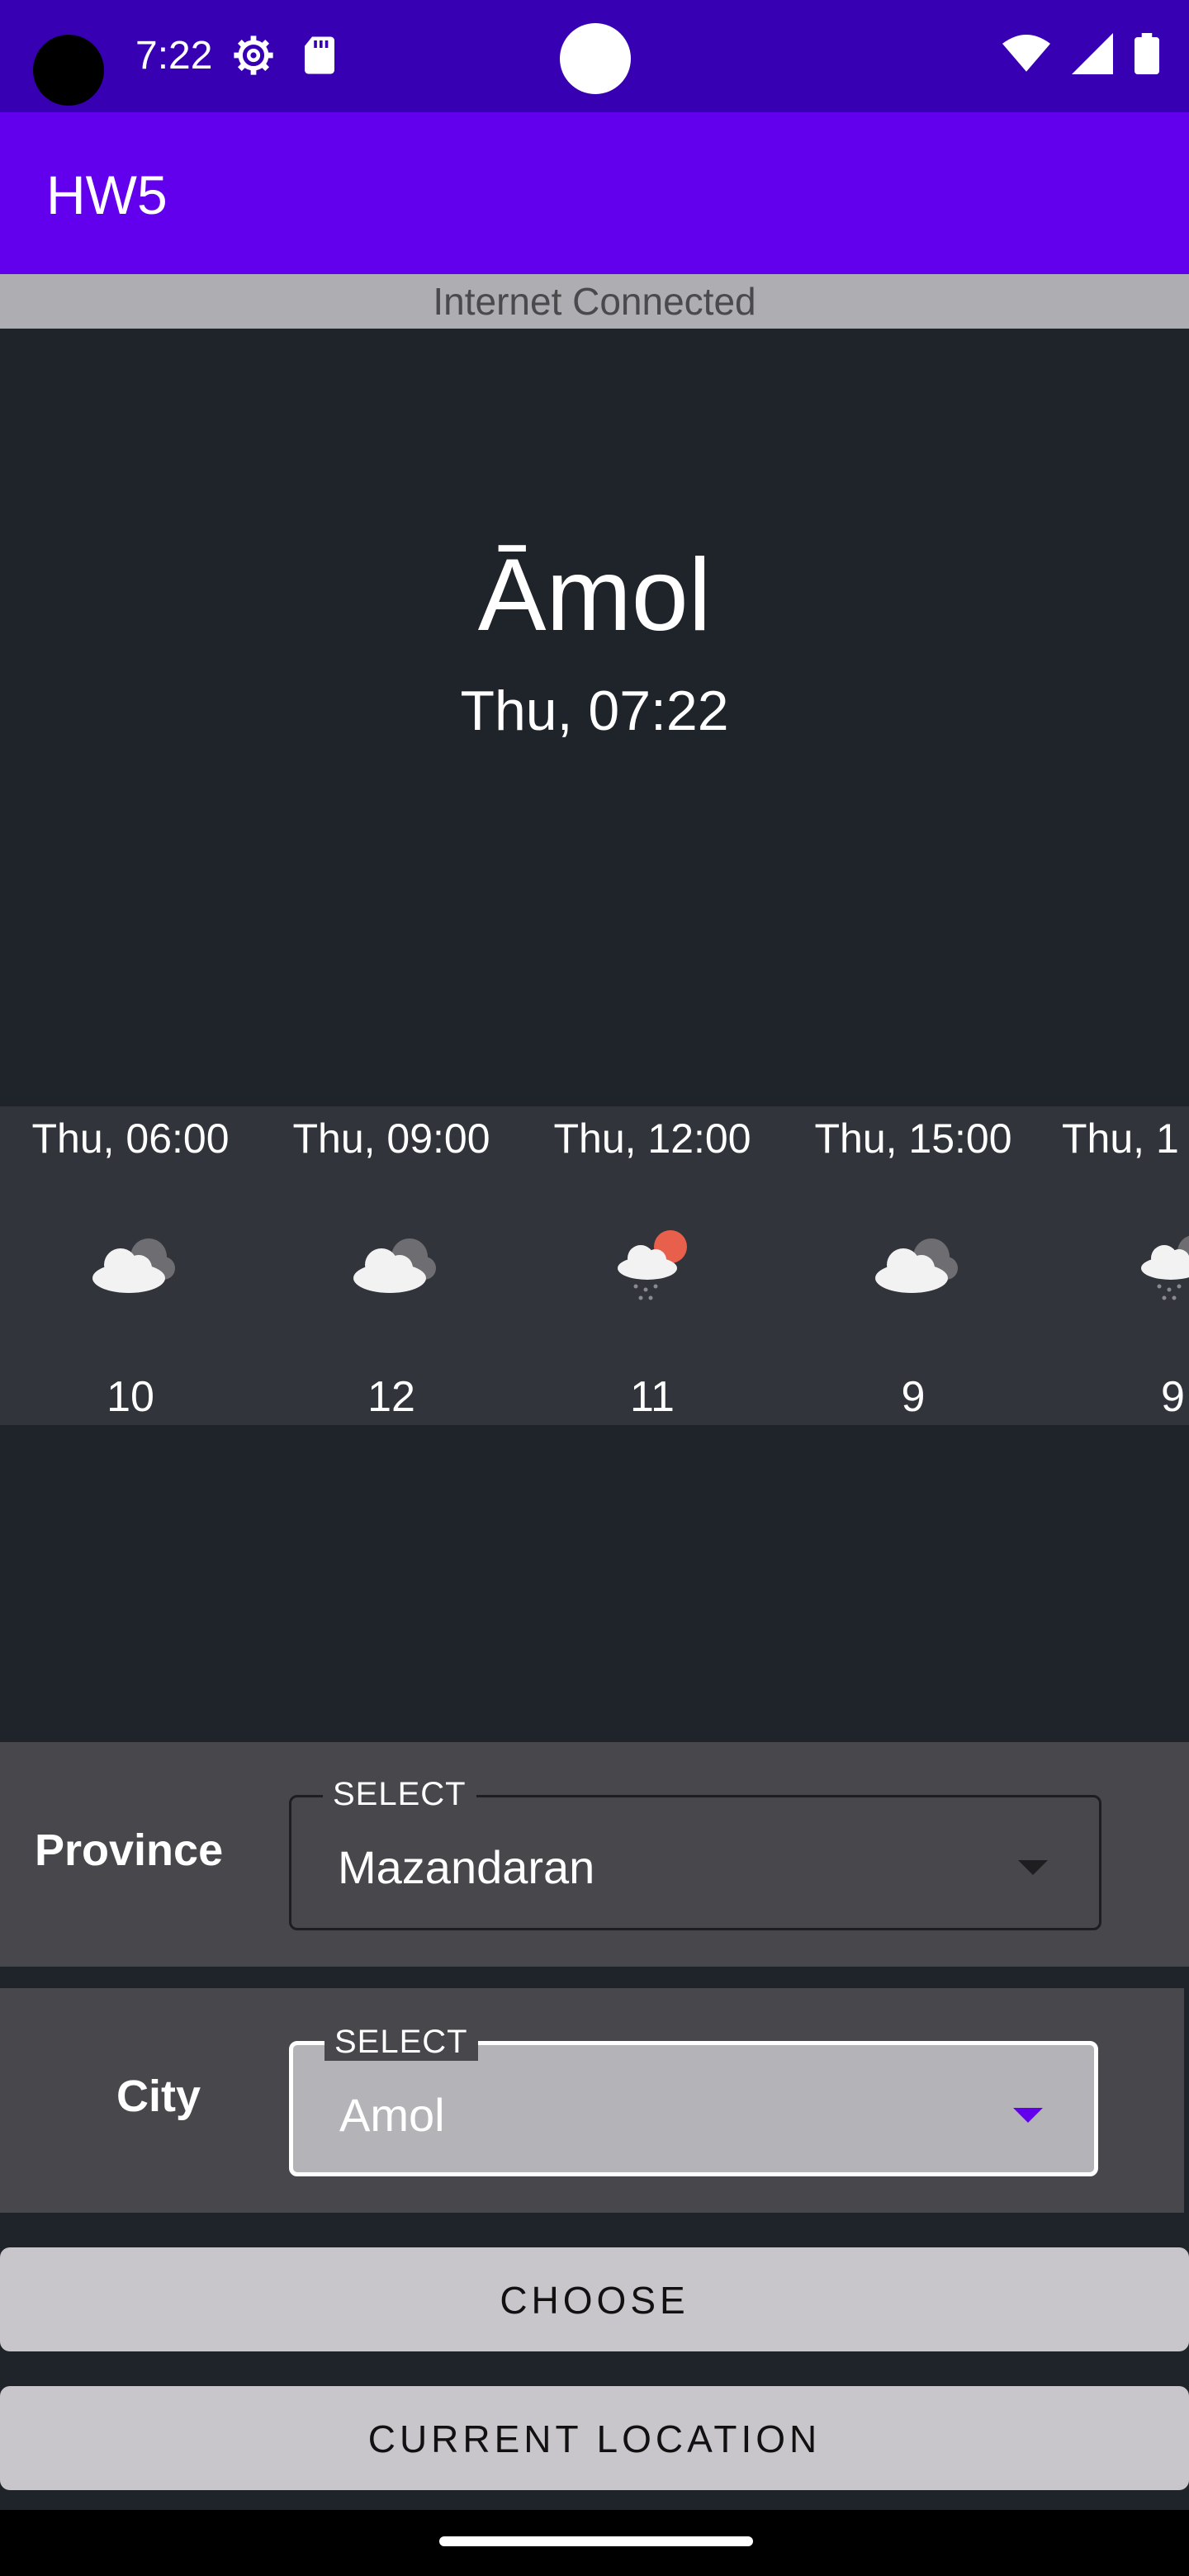 This screenshot has height=2576, width=1189. Describe the element at coordinates (594, 301) in the screenshot. I see `network-status-banner: Internet Connected` at that location.